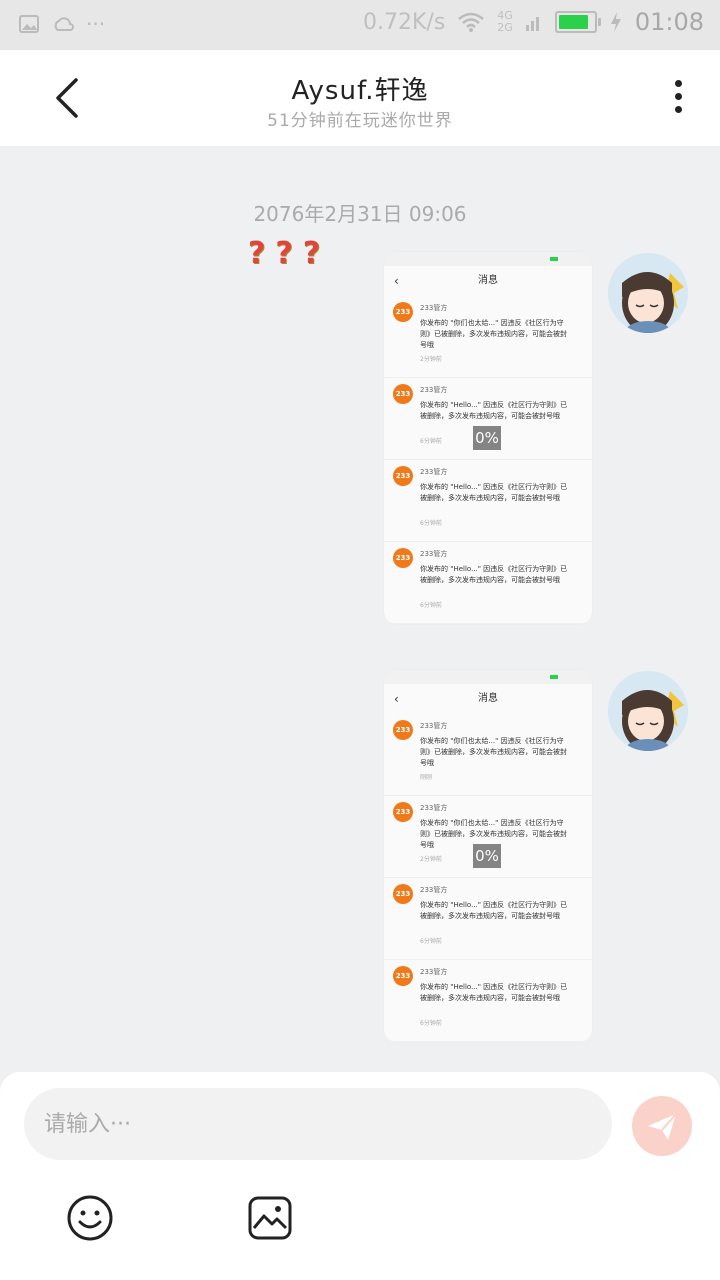 The width and height of the screenshot is (720, 1280). Describe the element at coordinates (360, 214) in the screenshot. I see `message-timestamp: 2076年2月31日 09:06` at that location.